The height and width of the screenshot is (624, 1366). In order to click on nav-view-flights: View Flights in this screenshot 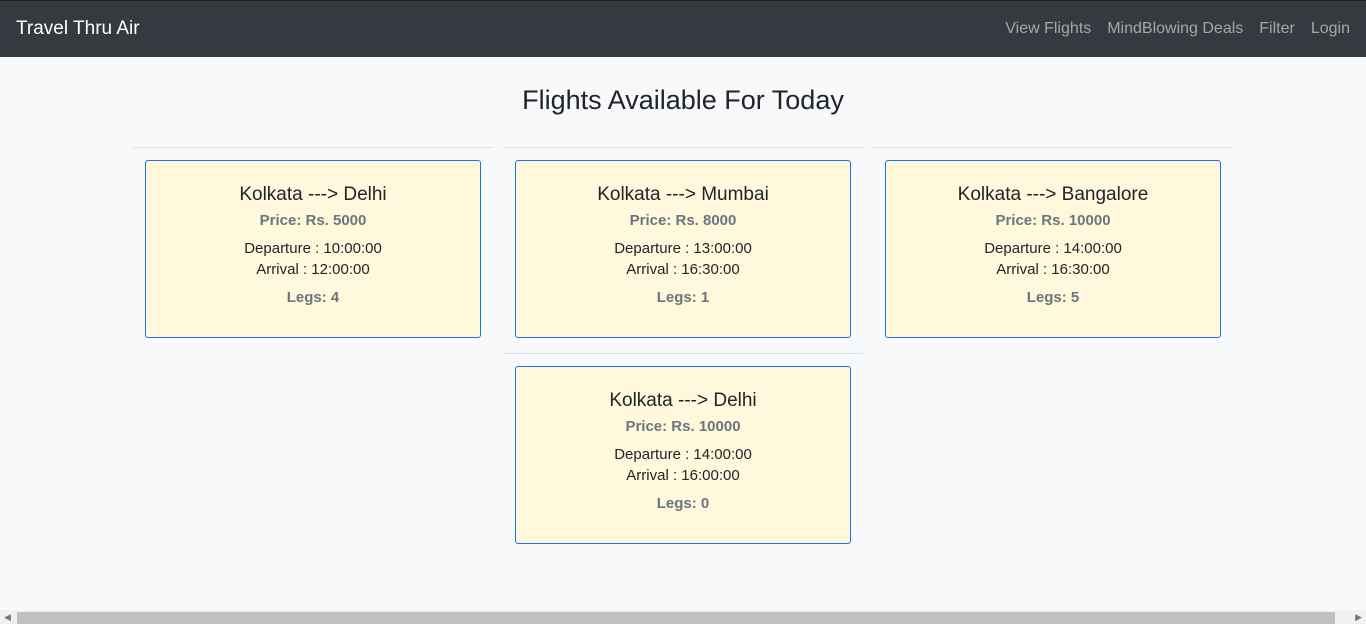, I will do `click(1048, 29)`.